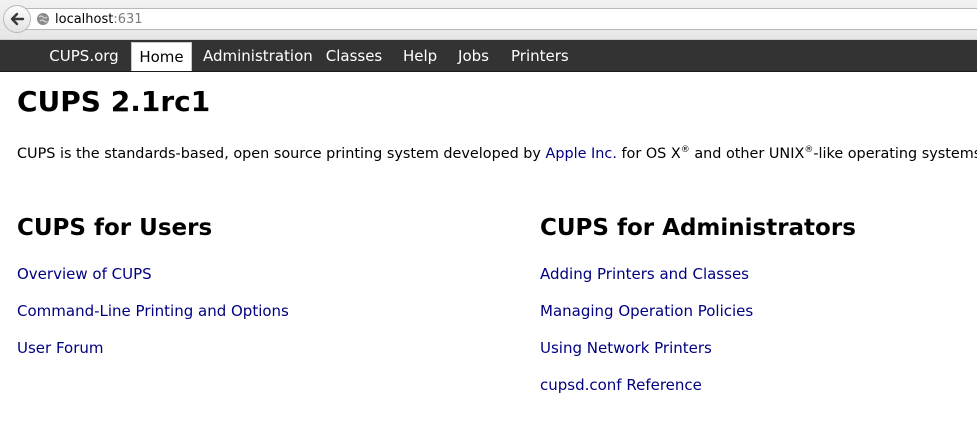 The height and width of the screenshot is (421, 977). I want to click on intro-text-osx: for OS X, so click(648, 154).